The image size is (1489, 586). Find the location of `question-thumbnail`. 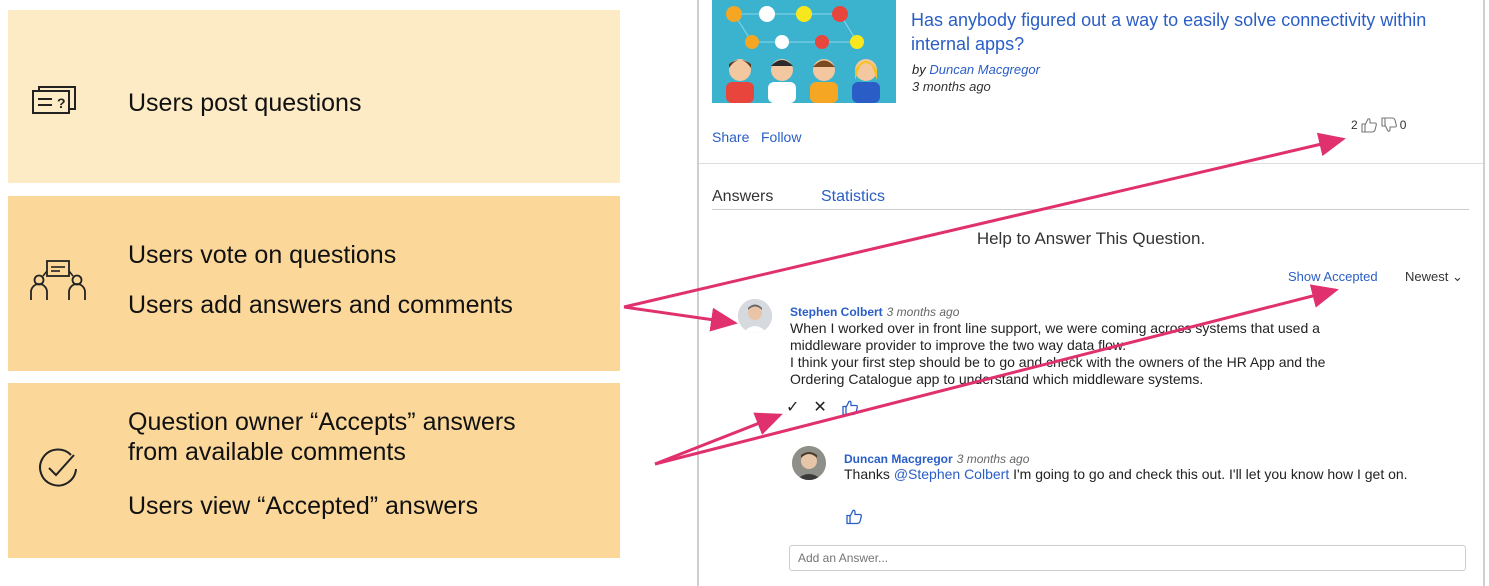

question-thumbnail is located at coordinates (804, 51).